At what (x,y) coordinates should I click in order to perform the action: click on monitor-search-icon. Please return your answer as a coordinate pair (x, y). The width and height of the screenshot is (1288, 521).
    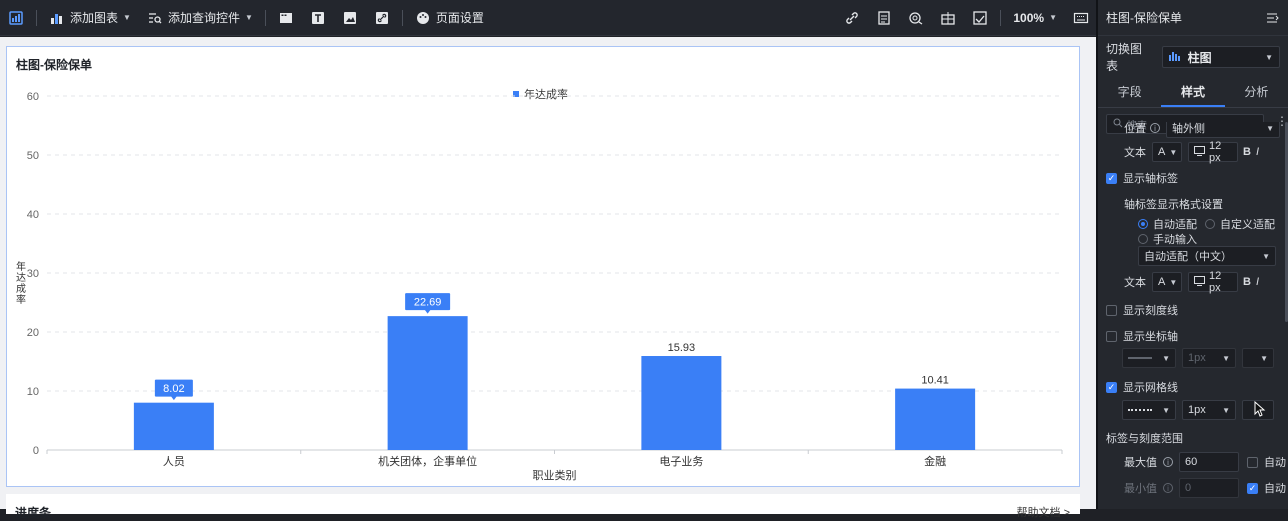
    Looking at the image, I should click on (916, 18).